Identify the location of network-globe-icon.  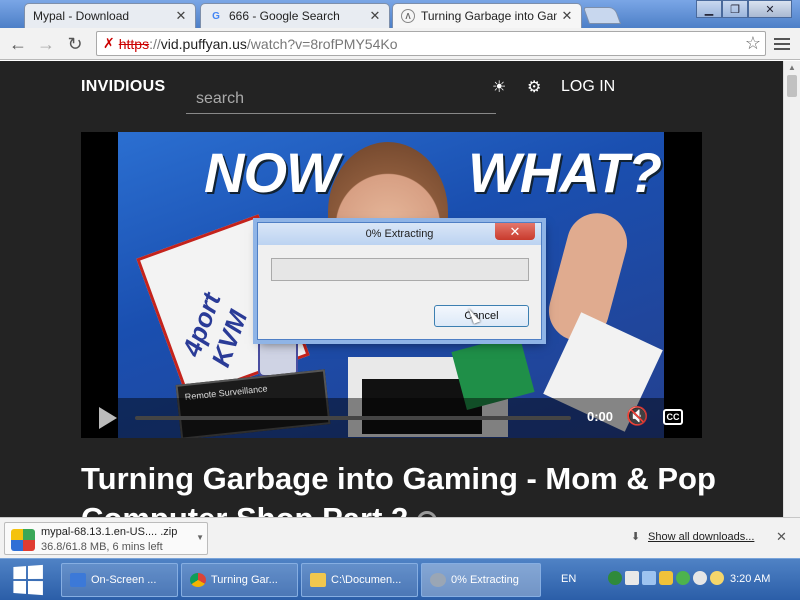
(615, 578).